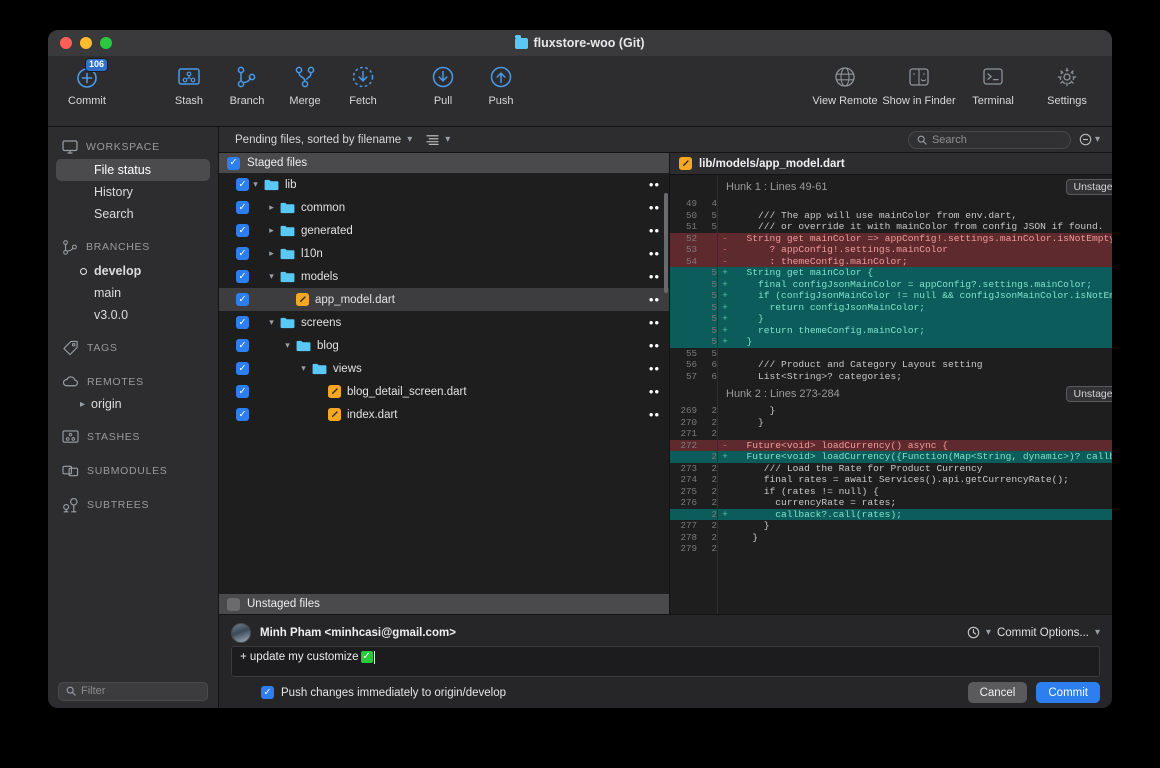  I want to click on terminal-button: Terminal, so click(993, 81).